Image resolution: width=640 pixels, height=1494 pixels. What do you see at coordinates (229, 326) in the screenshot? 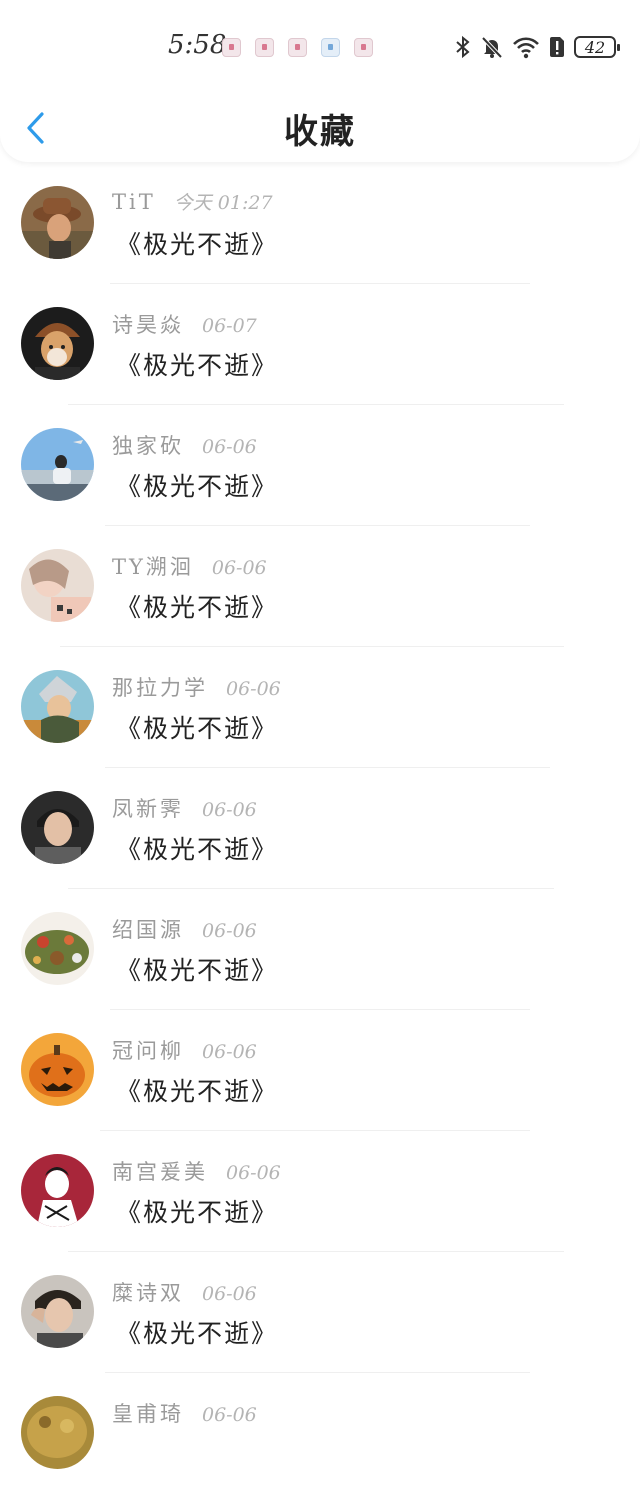
I see `timestamp: 06-07` at bounding box center [229, 326].